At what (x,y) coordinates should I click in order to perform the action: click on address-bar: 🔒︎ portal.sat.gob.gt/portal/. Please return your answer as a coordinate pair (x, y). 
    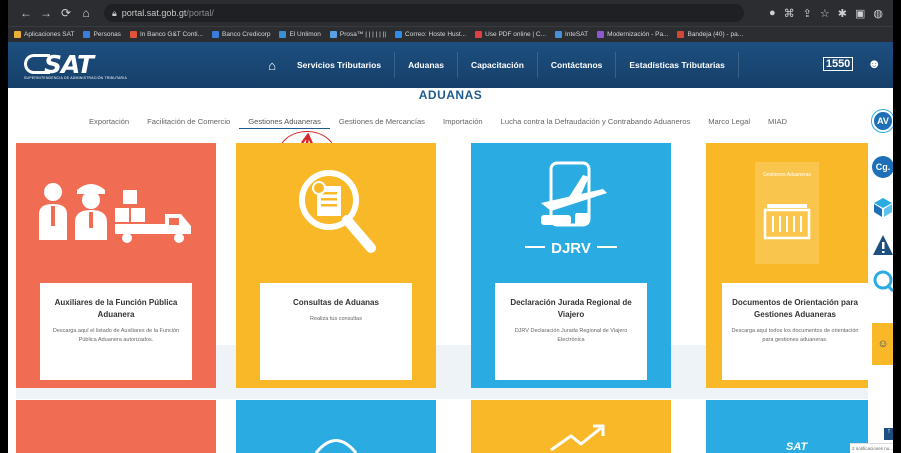
    Looking at the image, I should click on (424, 13).